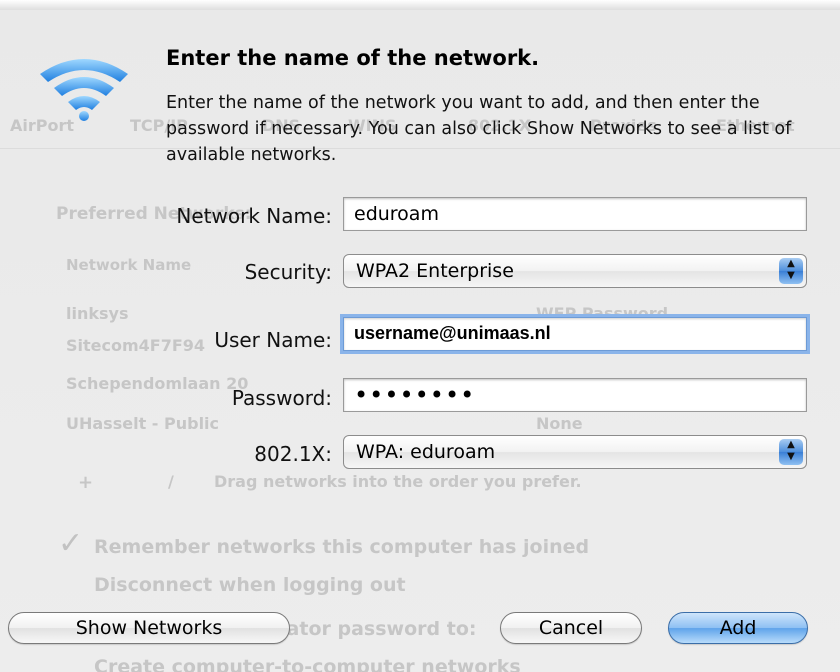 Image resolution: width=840 pixels, height=672 pixels. Describe the element at coordinates (575, 395) in the screenshot. I see `password-field: ••••••••` at that location.